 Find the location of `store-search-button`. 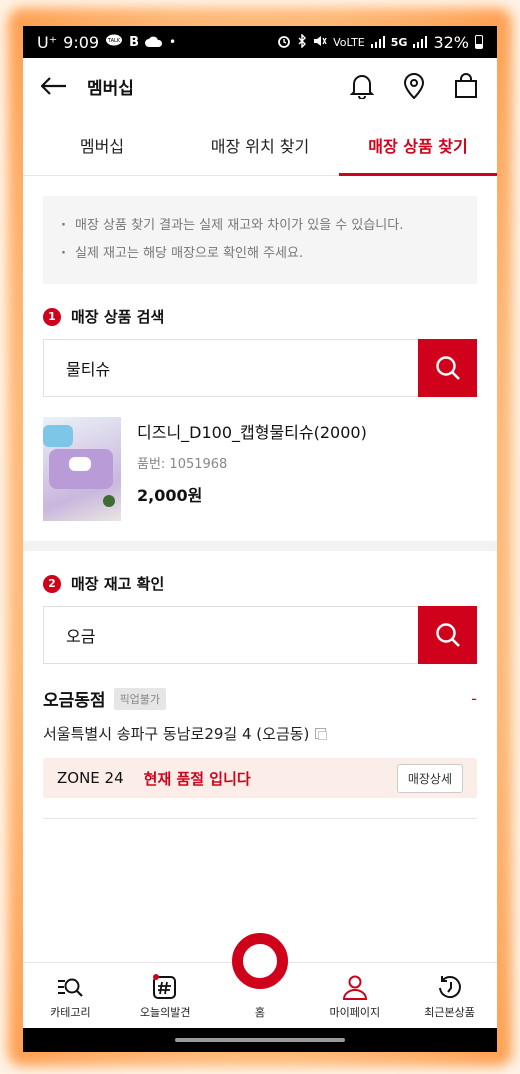

store-search-button is located at coordinates (447, 635).